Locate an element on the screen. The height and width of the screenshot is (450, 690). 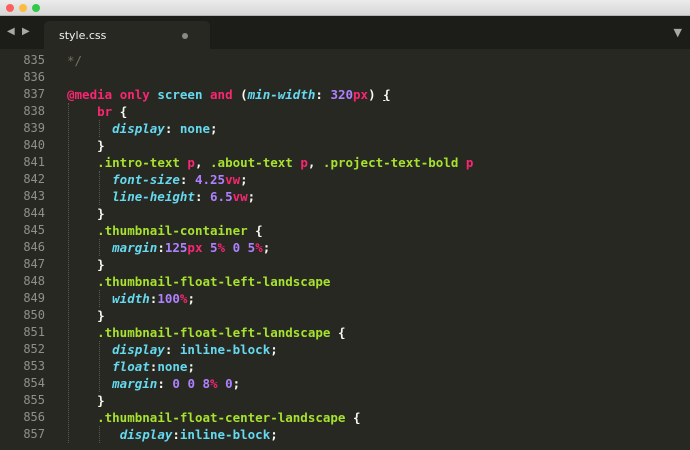
code-token: px is located at coordinates (198, 247).